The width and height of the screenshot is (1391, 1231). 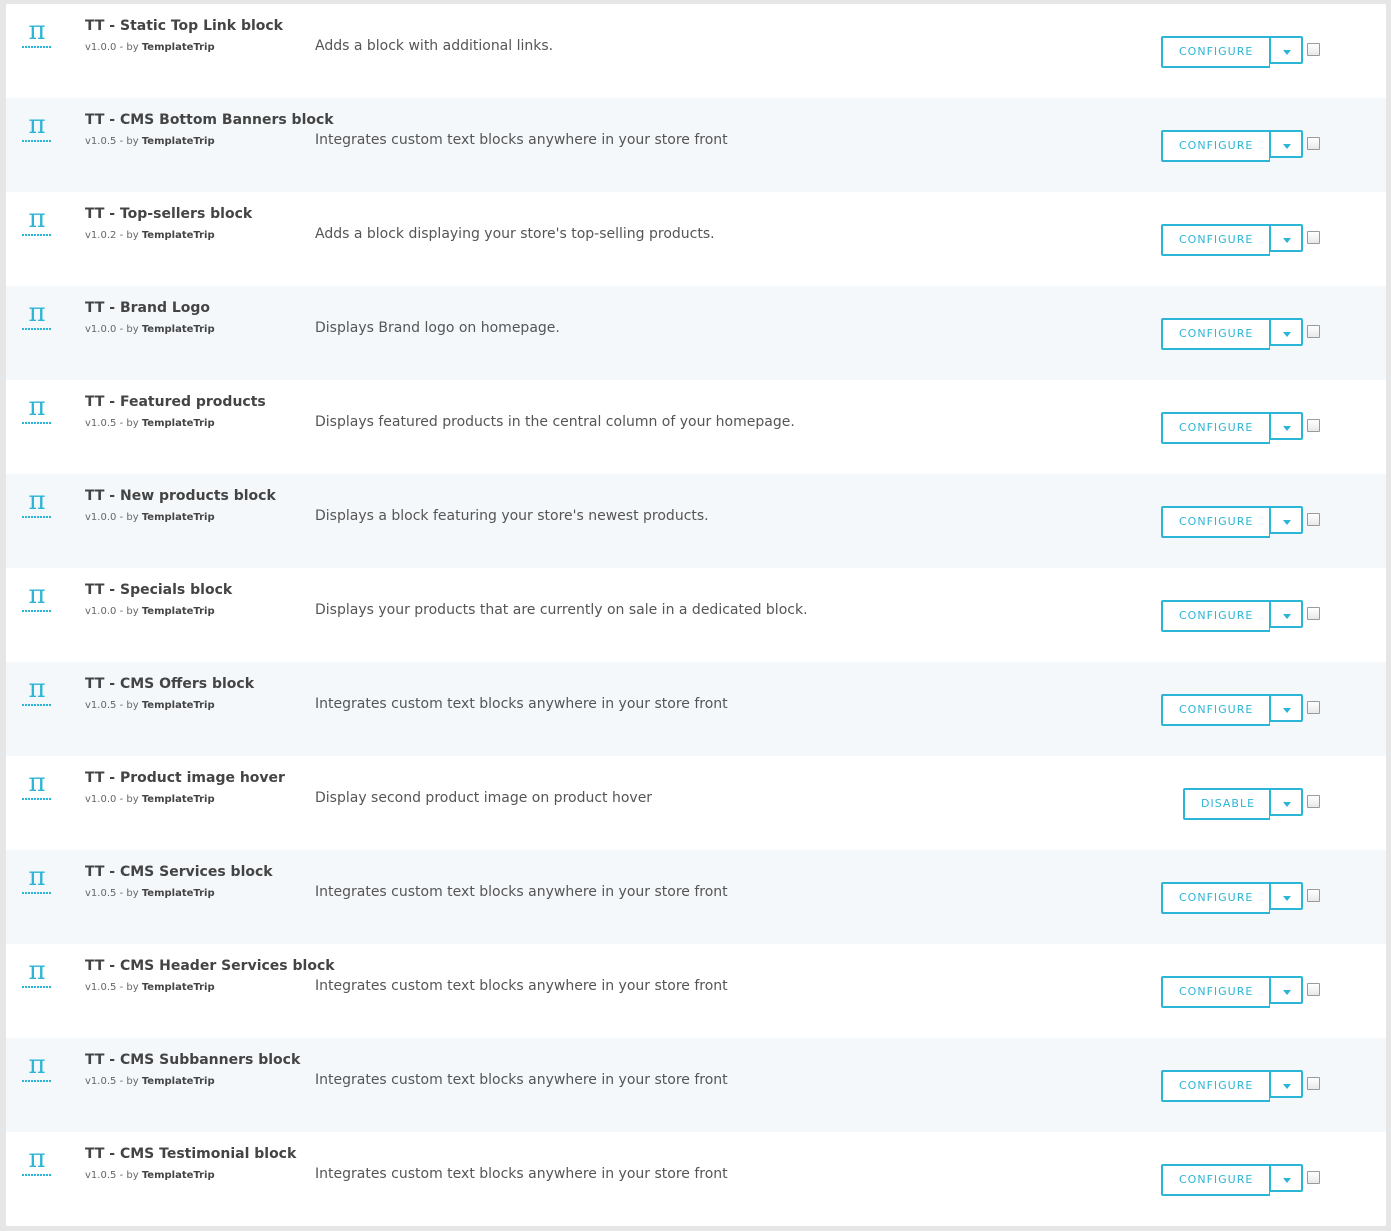 I want to click on module-title: TT - Brand Logo, so click(x=148, y=308).